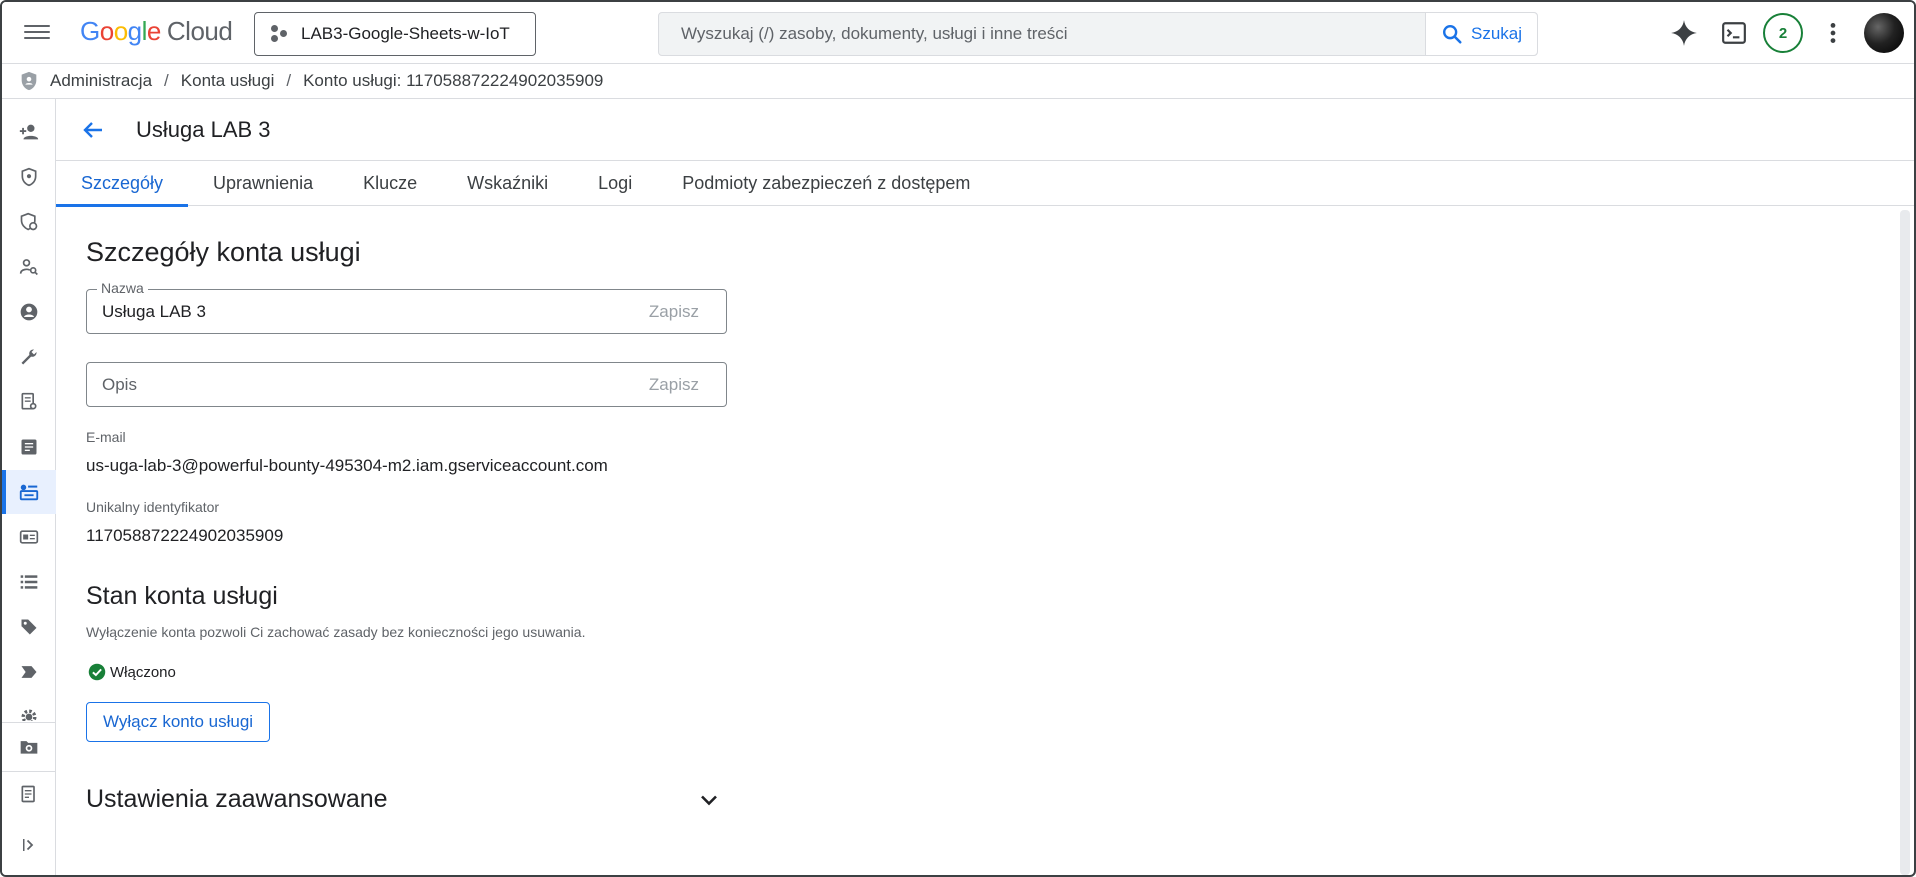  Describe the element at coordinates (453, 80) in the screenshot. I see `breadcrumb-current: Konto usługi: 117058872224902035909` at that location.